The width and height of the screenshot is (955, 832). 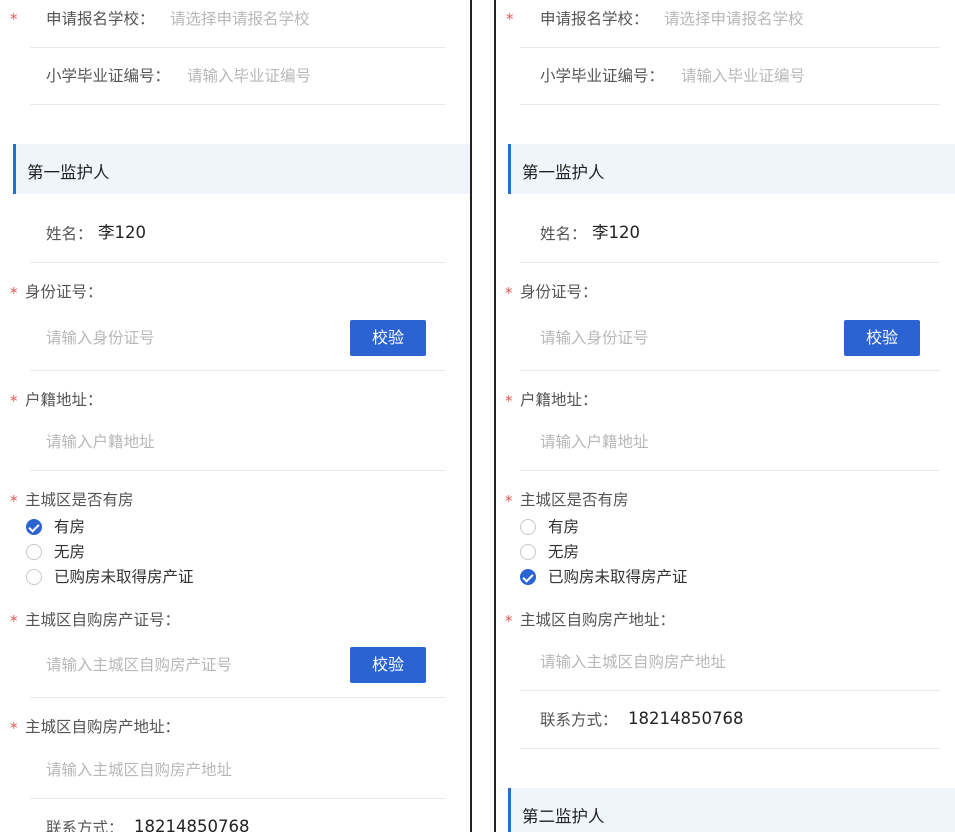 I want to click on section-title: 第二监护人, so click(x=563, y=816).